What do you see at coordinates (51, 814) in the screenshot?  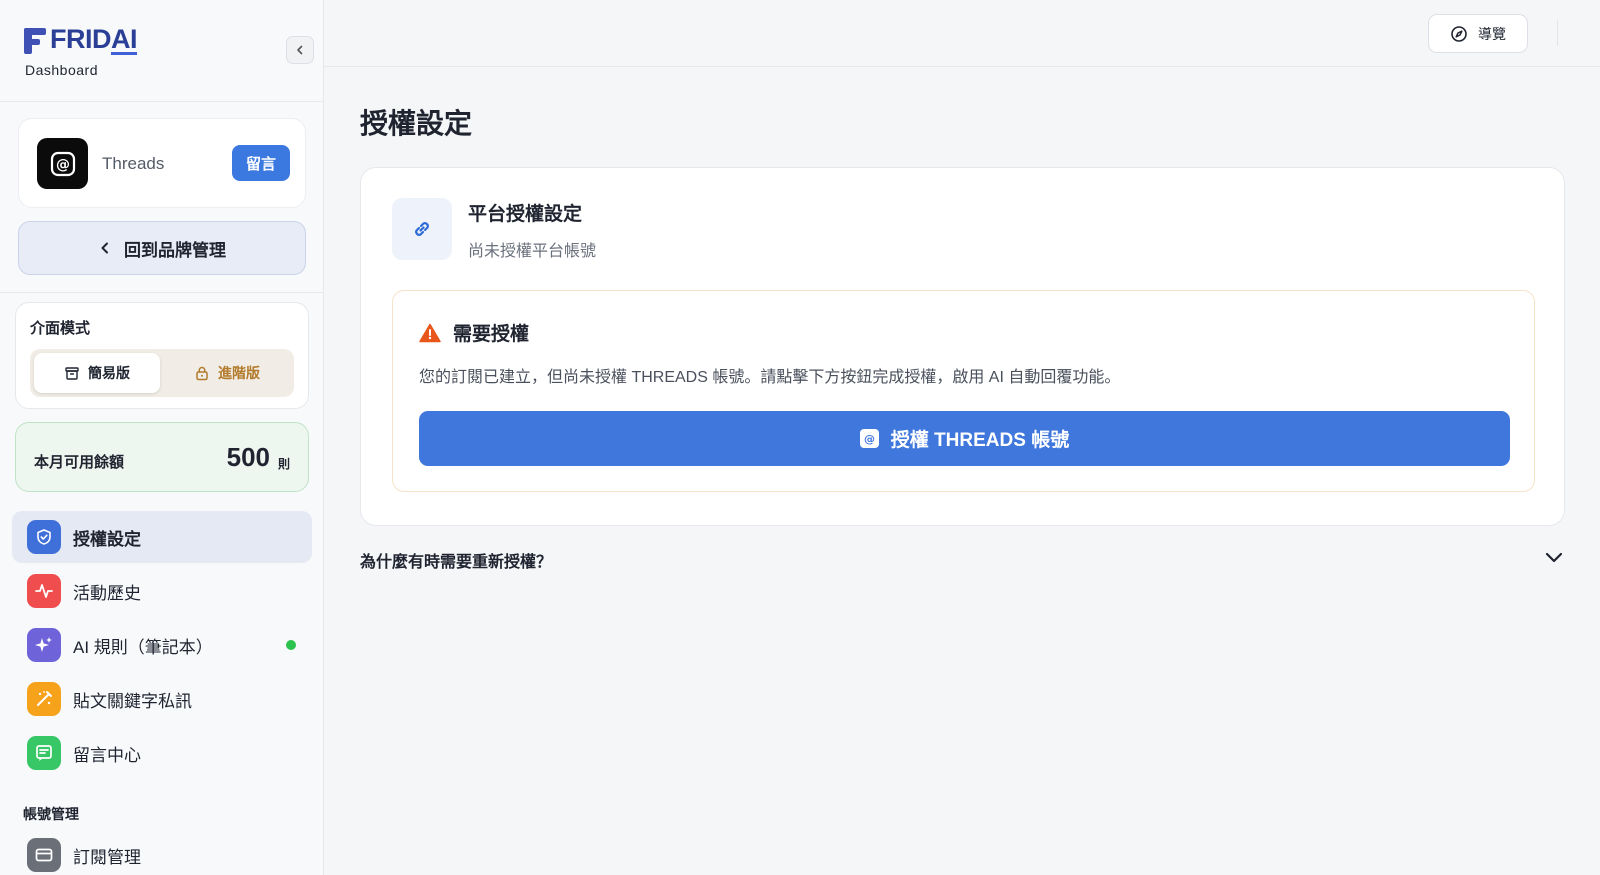 I see `account-management-heading: 帳號管理` at bounding box center [51, 814].